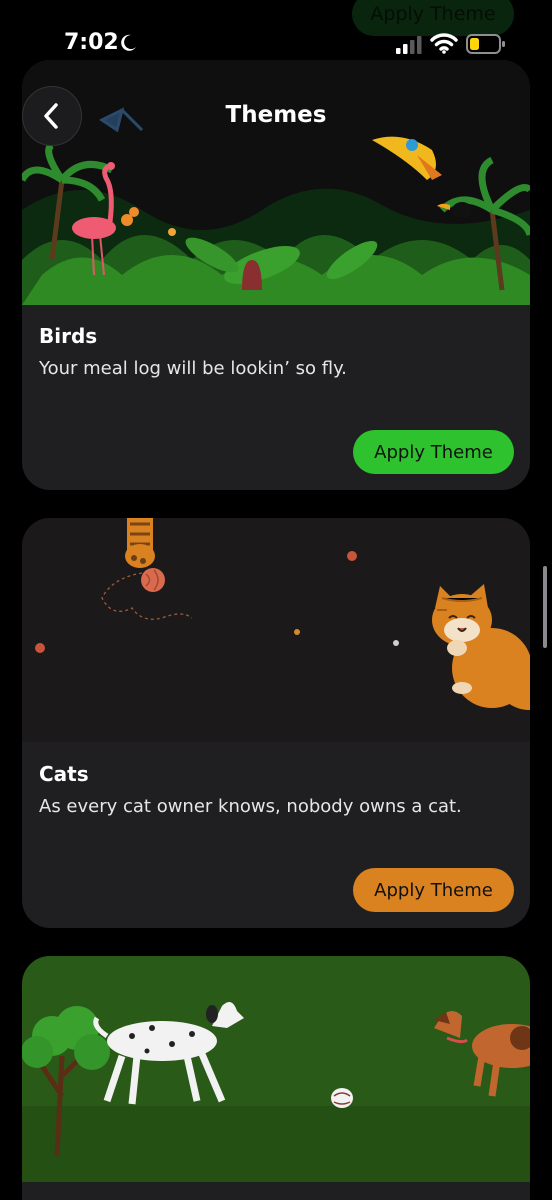 The width and height of the screenshot is (552, 1200). I want to click on apply-theme-button-cats: Apply Theme, so click(433, 890).